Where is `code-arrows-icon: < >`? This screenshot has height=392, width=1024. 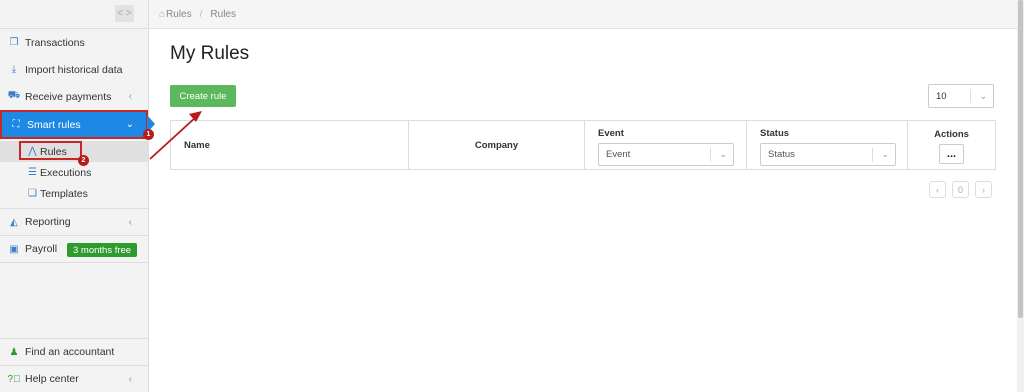 code-arrows-icon: < > is located at coordinates (124, 13).